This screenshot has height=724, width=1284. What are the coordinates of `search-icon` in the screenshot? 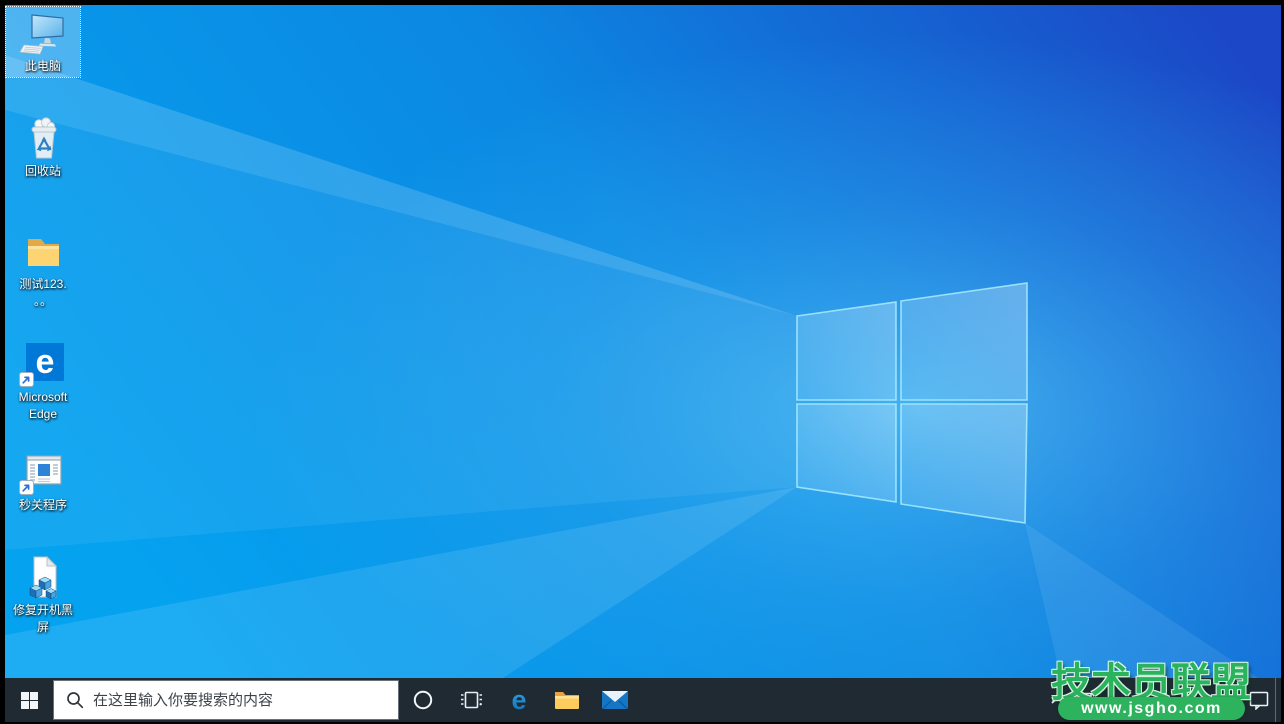 It's located at (75, 700).